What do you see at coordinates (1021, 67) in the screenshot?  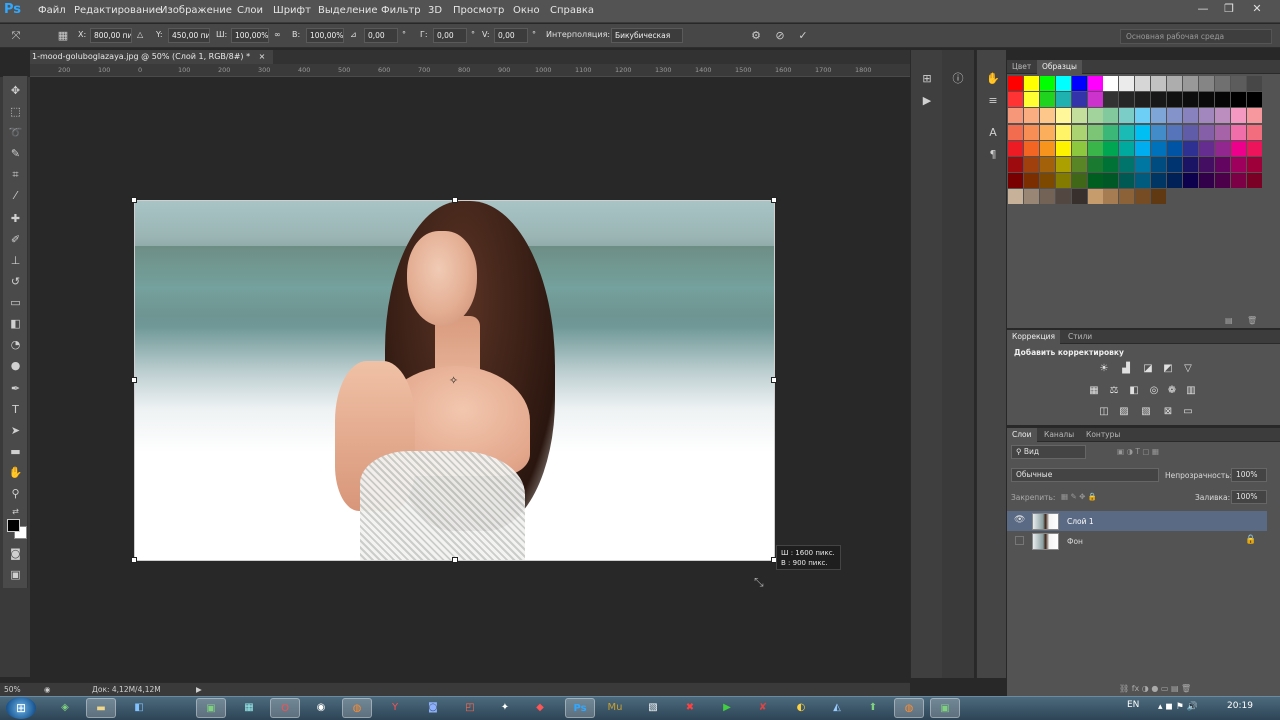 I see `tab-color: Цвет` at bounding box center [1021, 67].